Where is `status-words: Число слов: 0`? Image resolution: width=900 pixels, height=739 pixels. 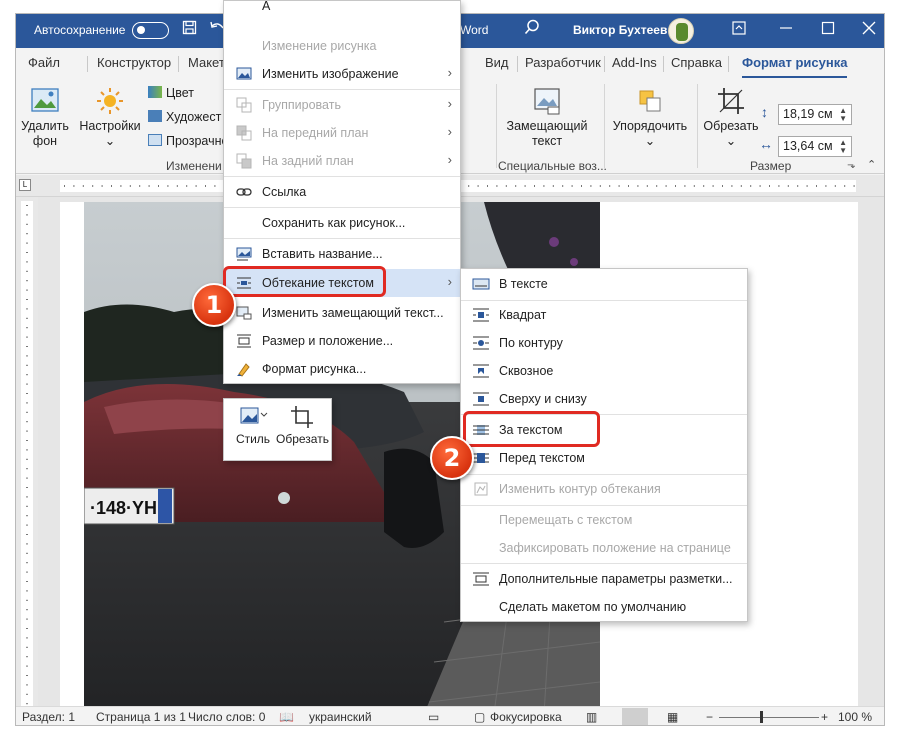 status-words: Число слов: 0 is located at coordinates (226, 717).